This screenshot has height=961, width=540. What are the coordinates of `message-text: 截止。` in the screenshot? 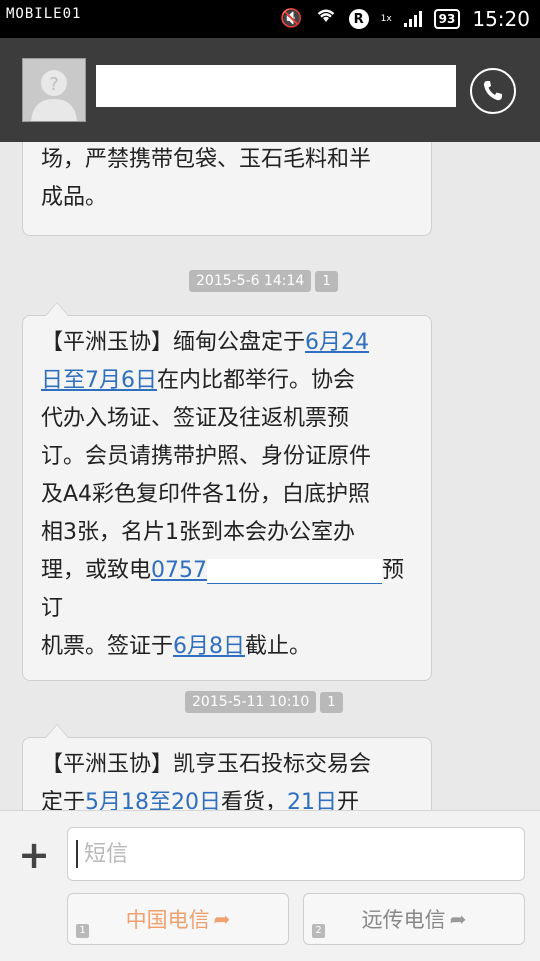 It's located at (278, 646).